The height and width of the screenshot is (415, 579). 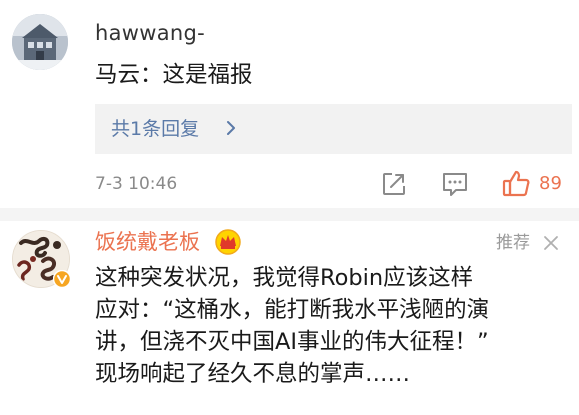 I want to click on comment-text-line: 这种突发状况，我觉得Robin应该这样, so click(x=284, y=278).